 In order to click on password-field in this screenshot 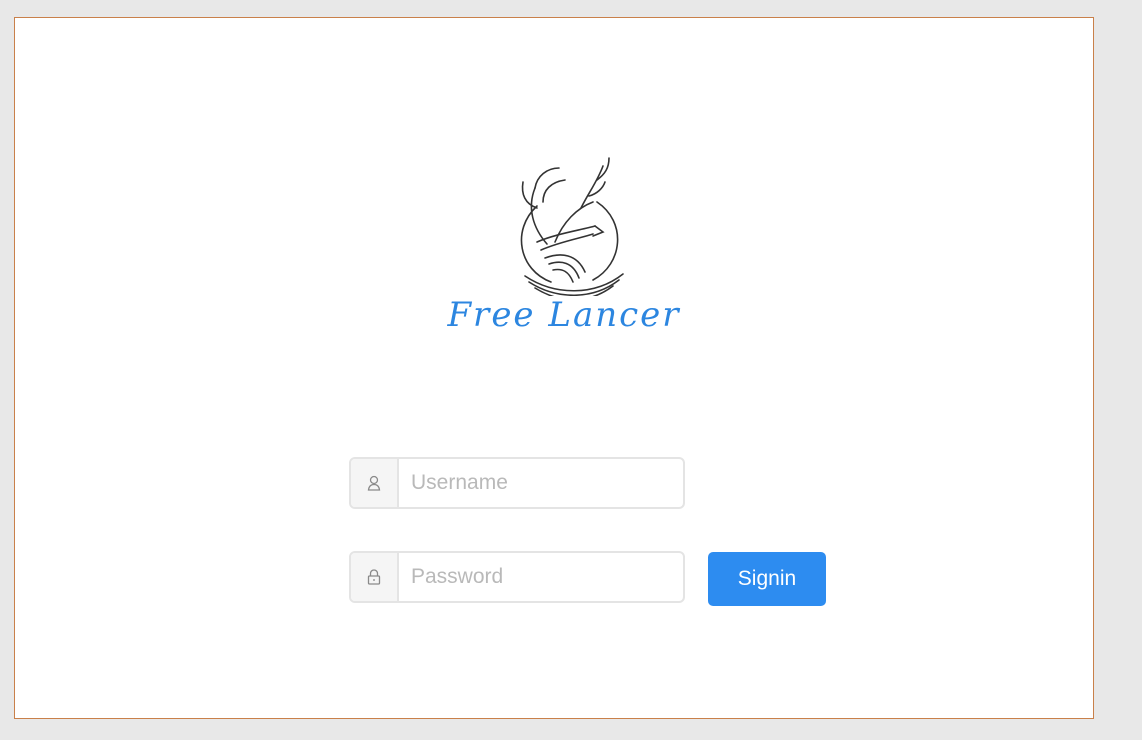, I will do `click(517, 577)`.